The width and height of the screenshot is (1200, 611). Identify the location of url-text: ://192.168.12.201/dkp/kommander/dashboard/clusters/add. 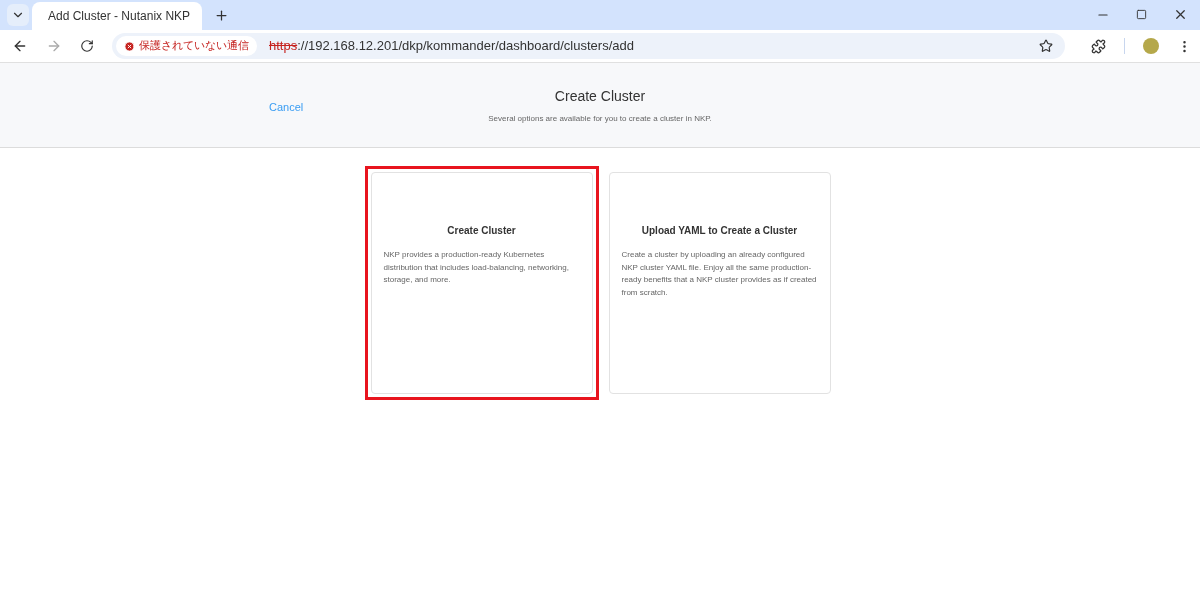
(465, 46).